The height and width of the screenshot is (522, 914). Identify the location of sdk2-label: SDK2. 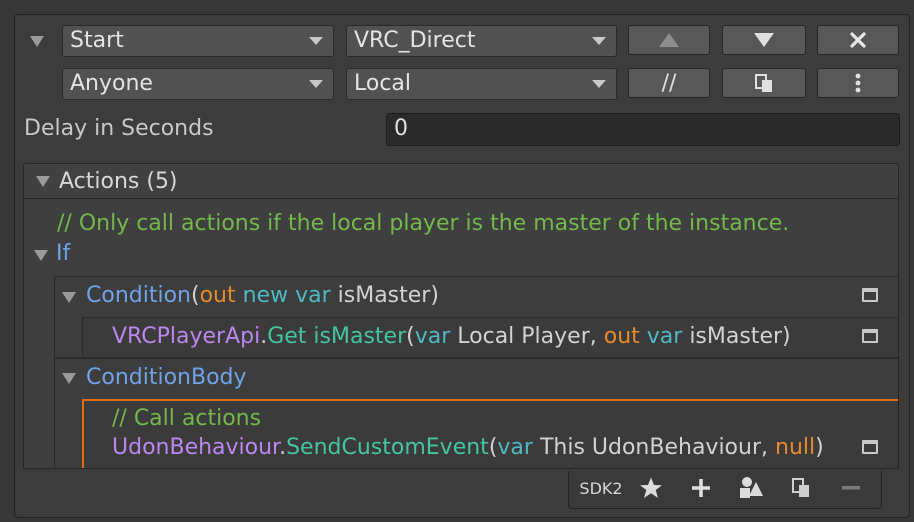
(601, 488).